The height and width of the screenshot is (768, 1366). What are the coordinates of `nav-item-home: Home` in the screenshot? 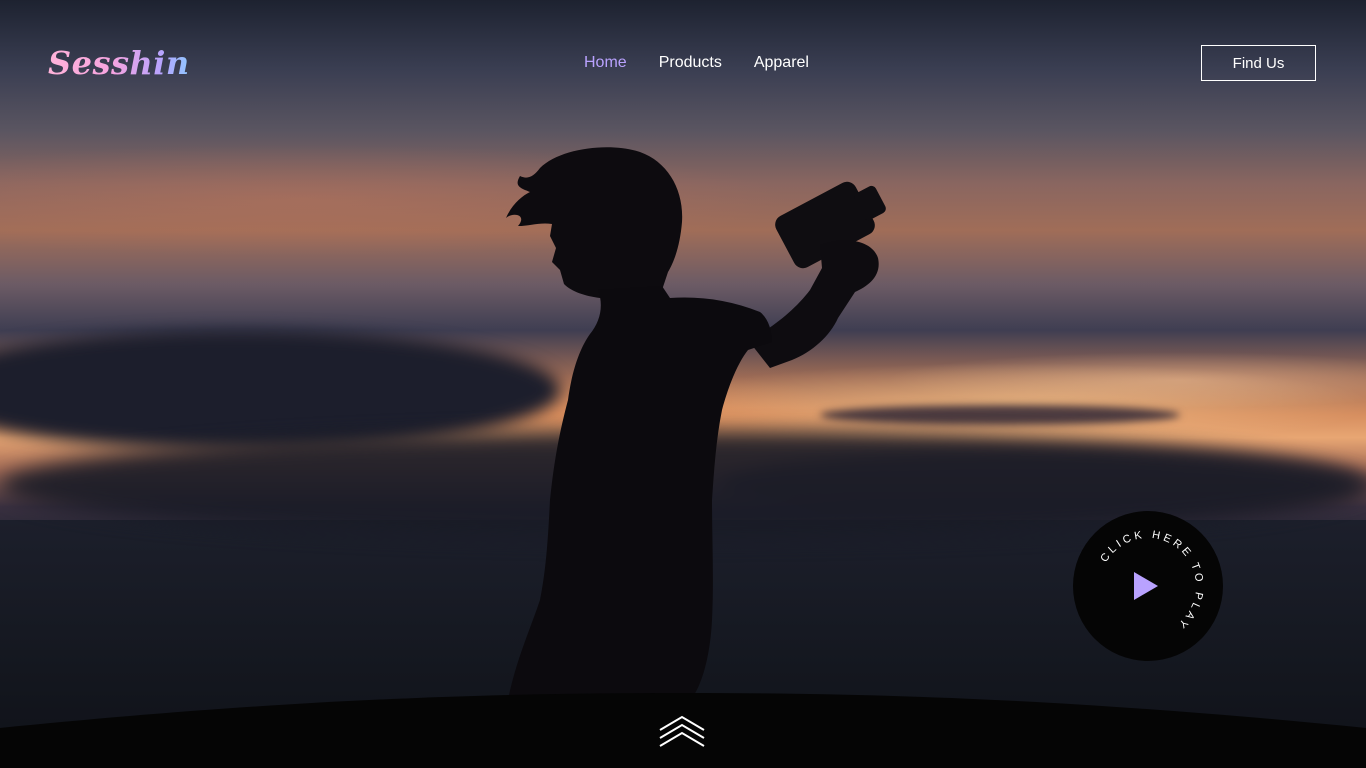 It's located at (605, 63).